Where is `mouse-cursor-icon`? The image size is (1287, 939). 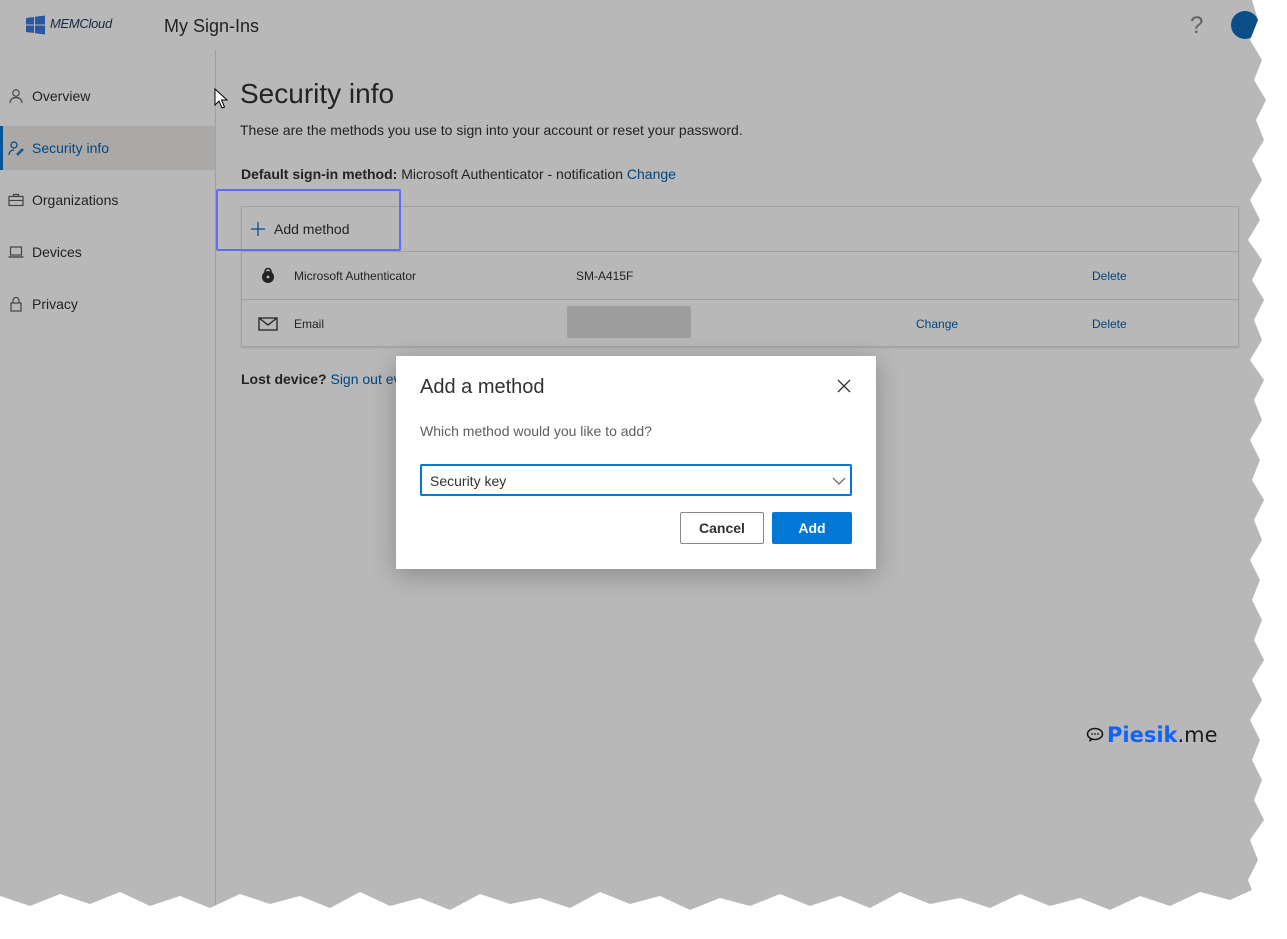 mouse-cursor-icon is located at coordinates (221, 98).